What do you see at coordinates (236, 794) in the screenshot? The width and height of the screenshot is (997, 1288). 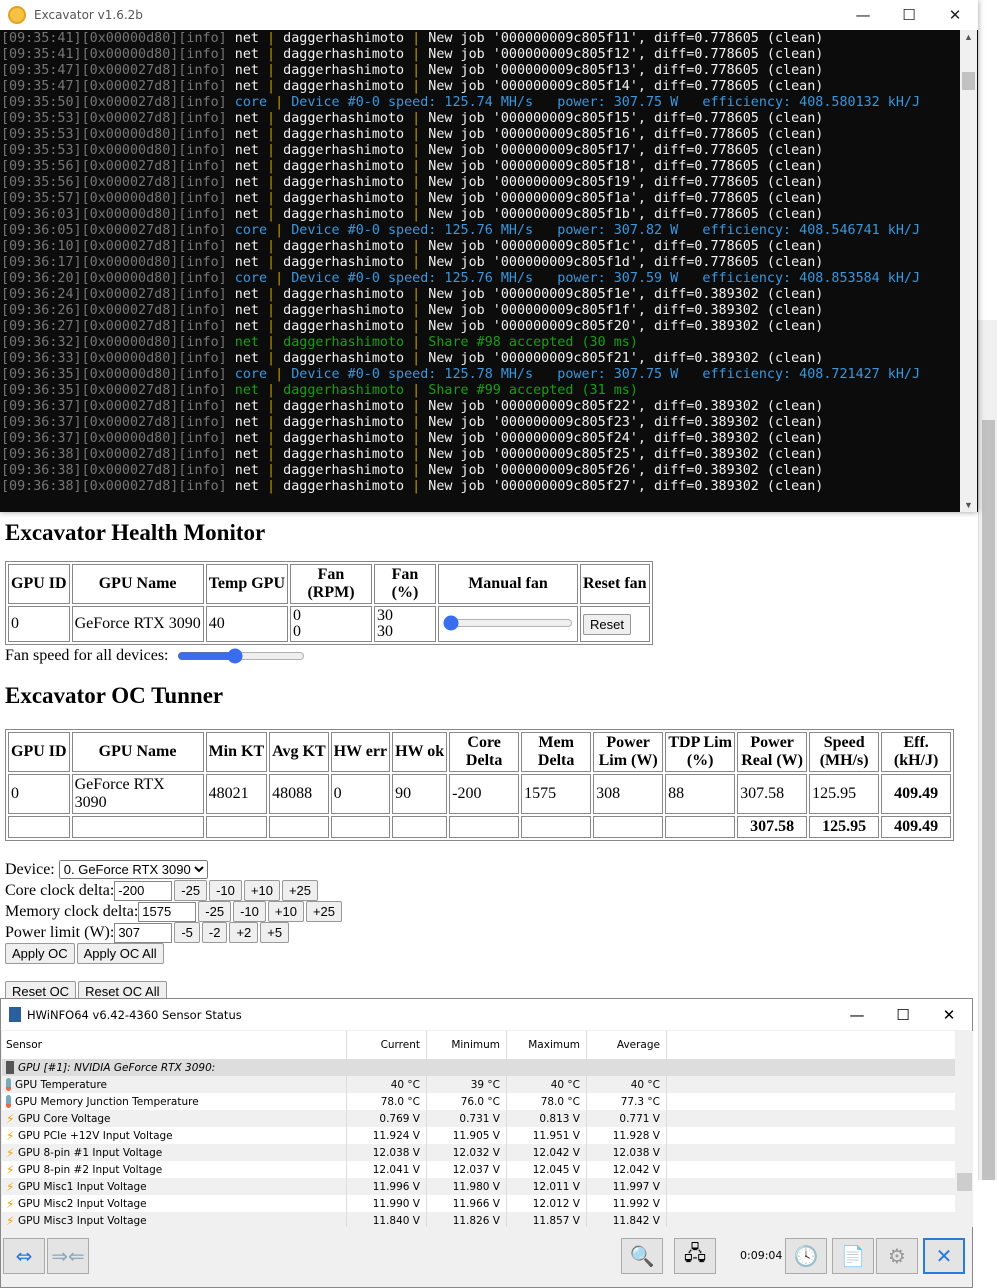 I see `table-cell: 48021` at bounding box center [236, 794].